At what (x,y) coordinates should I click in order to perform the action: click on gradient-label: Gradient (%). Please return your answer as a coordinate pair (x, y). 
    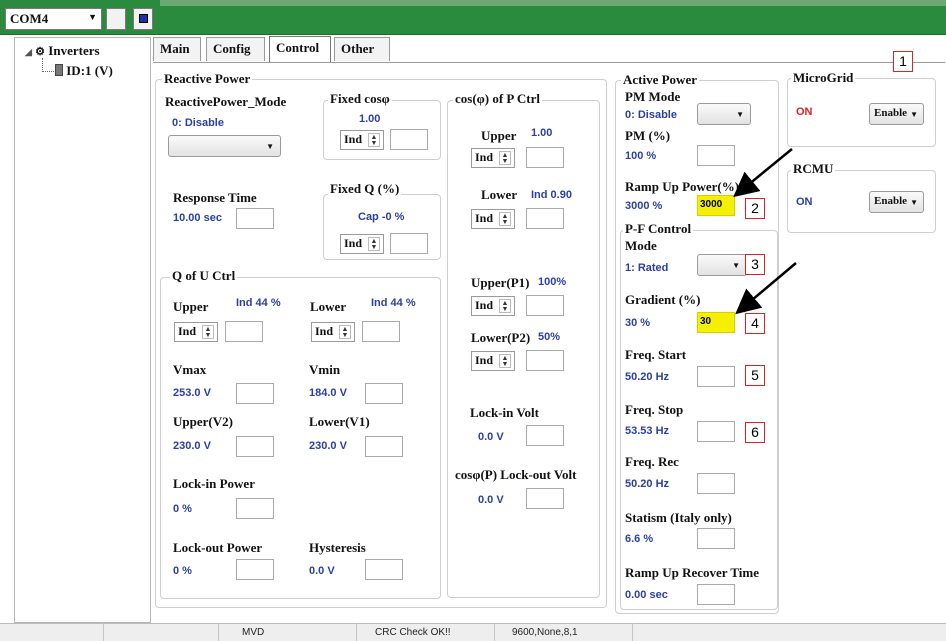
    Looking at the image, I should click on (663, 299).